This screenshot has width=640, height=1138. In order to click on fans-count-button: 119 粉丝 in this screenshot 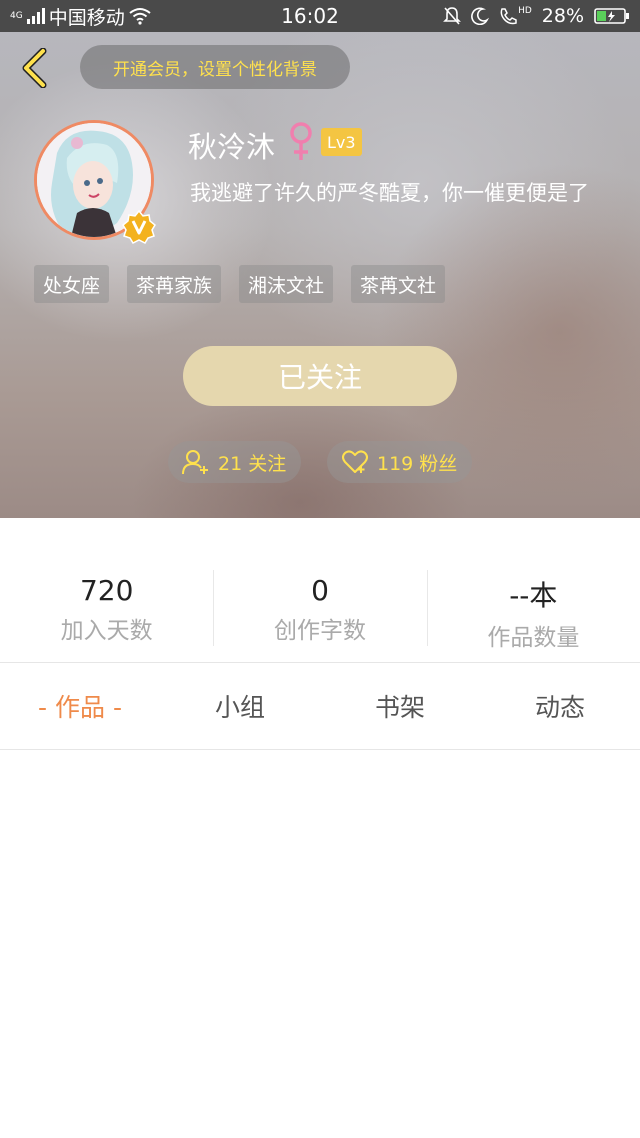, I will do `click(399, 462)`.